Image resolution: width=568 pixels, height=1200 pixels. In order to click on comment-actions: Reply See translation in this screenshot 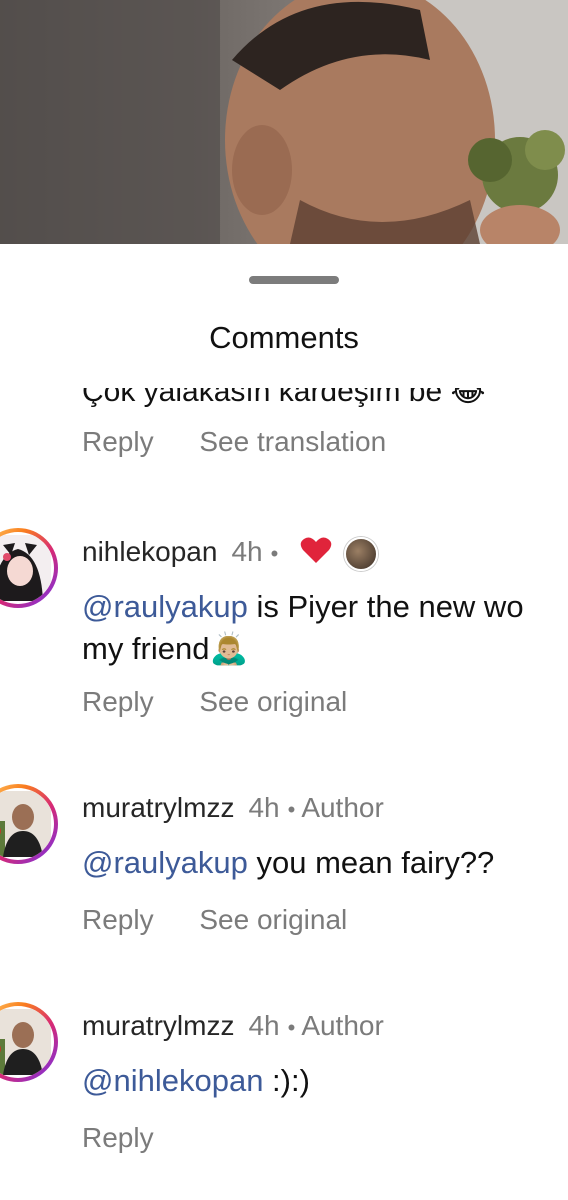, I will do `click(253, 442)`.